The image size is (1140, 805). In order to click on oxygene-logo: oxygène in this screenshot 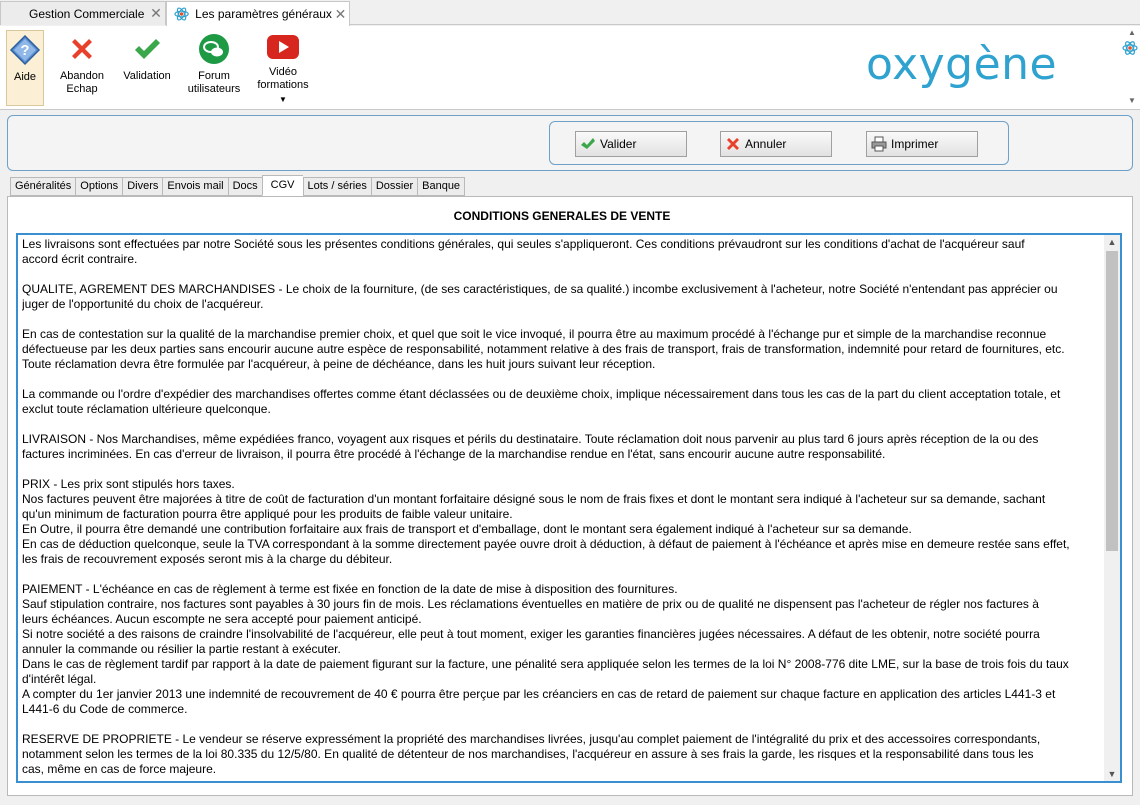, I will do `click(962, 64)`.